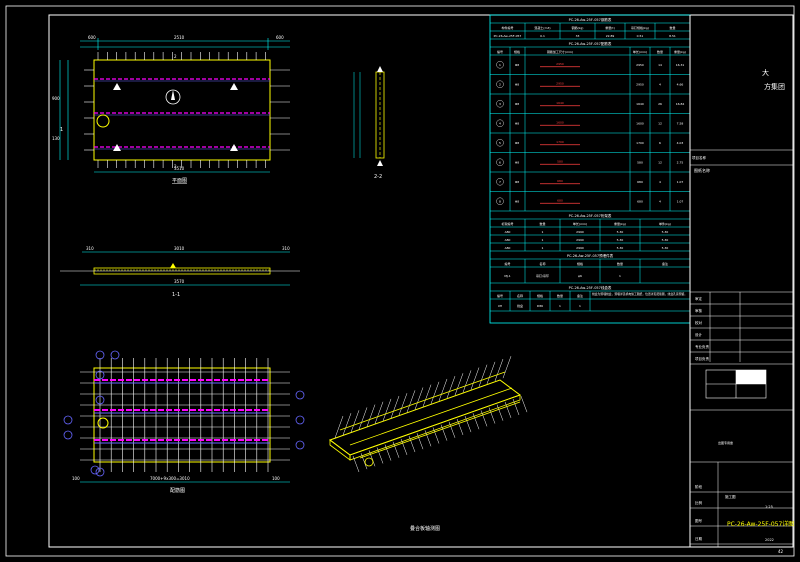  I want to click on title-block-label: 审核, so click(699, 310).